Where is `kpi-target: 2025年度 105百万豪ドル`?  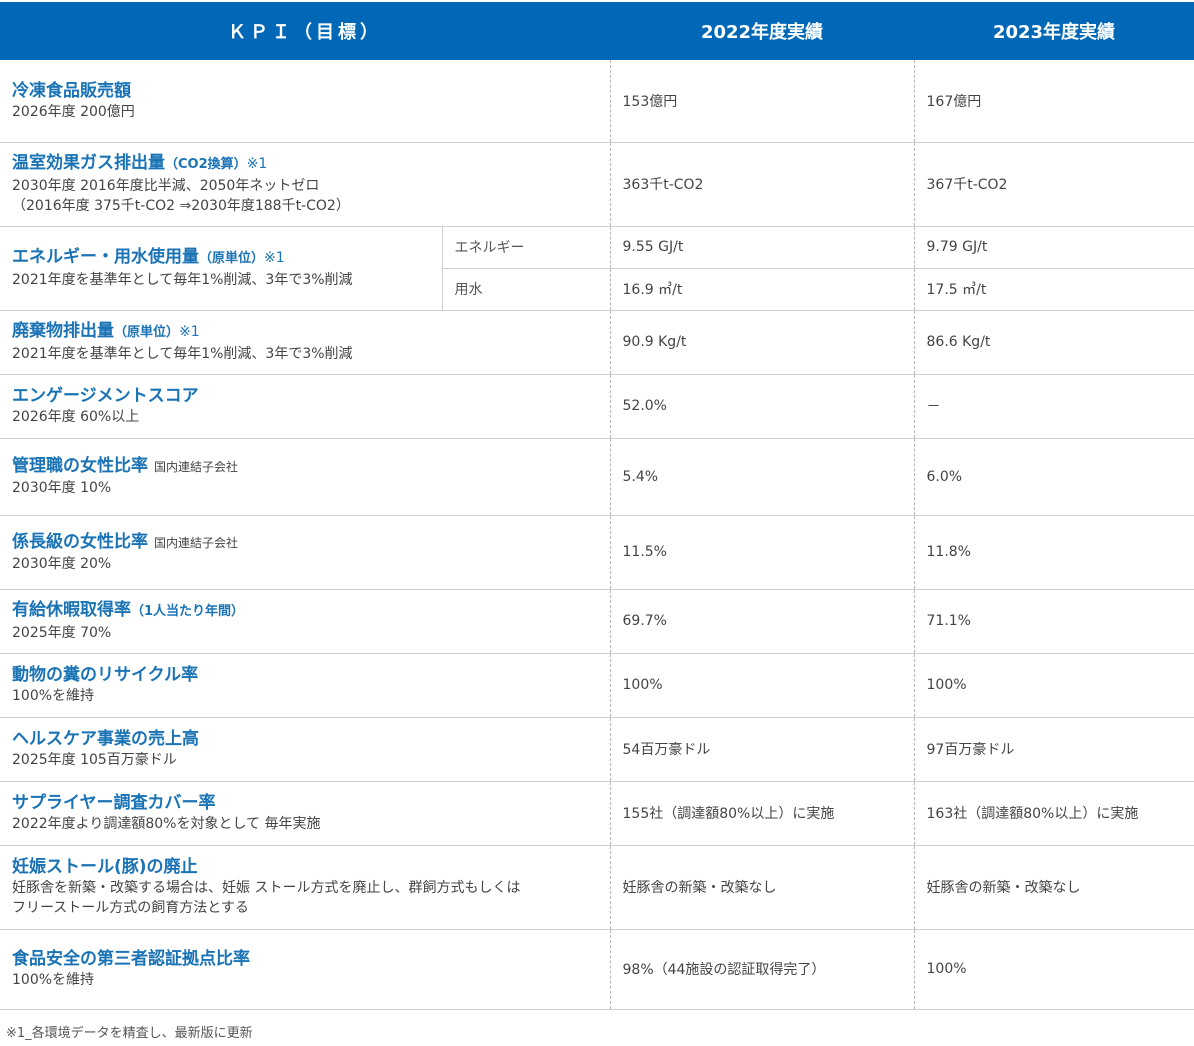 kpi-target: 2025年度 105百万豪ドル is located at coordinates (94, 760).